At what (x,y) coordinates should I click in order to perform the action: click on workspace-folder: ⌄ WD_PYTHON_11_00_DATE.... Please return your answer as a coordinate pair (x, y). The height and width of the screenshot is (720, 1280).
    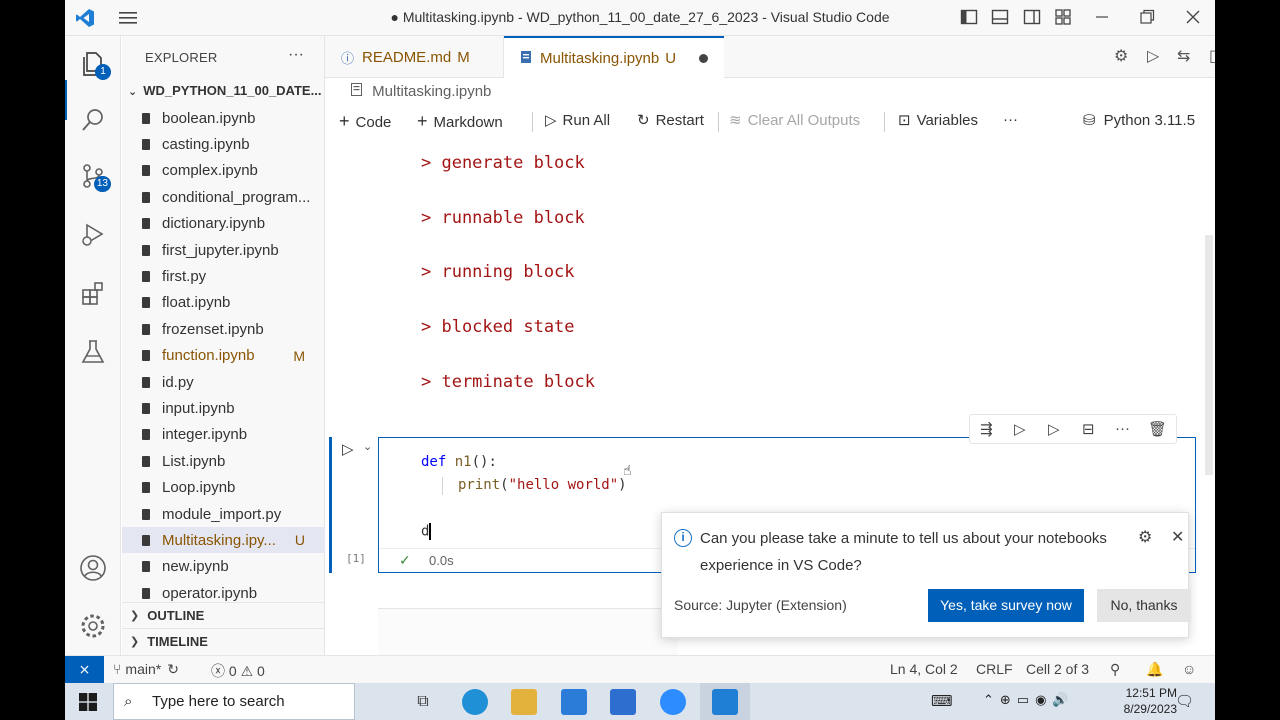
    Looking at the image, I should click on (224, 90).